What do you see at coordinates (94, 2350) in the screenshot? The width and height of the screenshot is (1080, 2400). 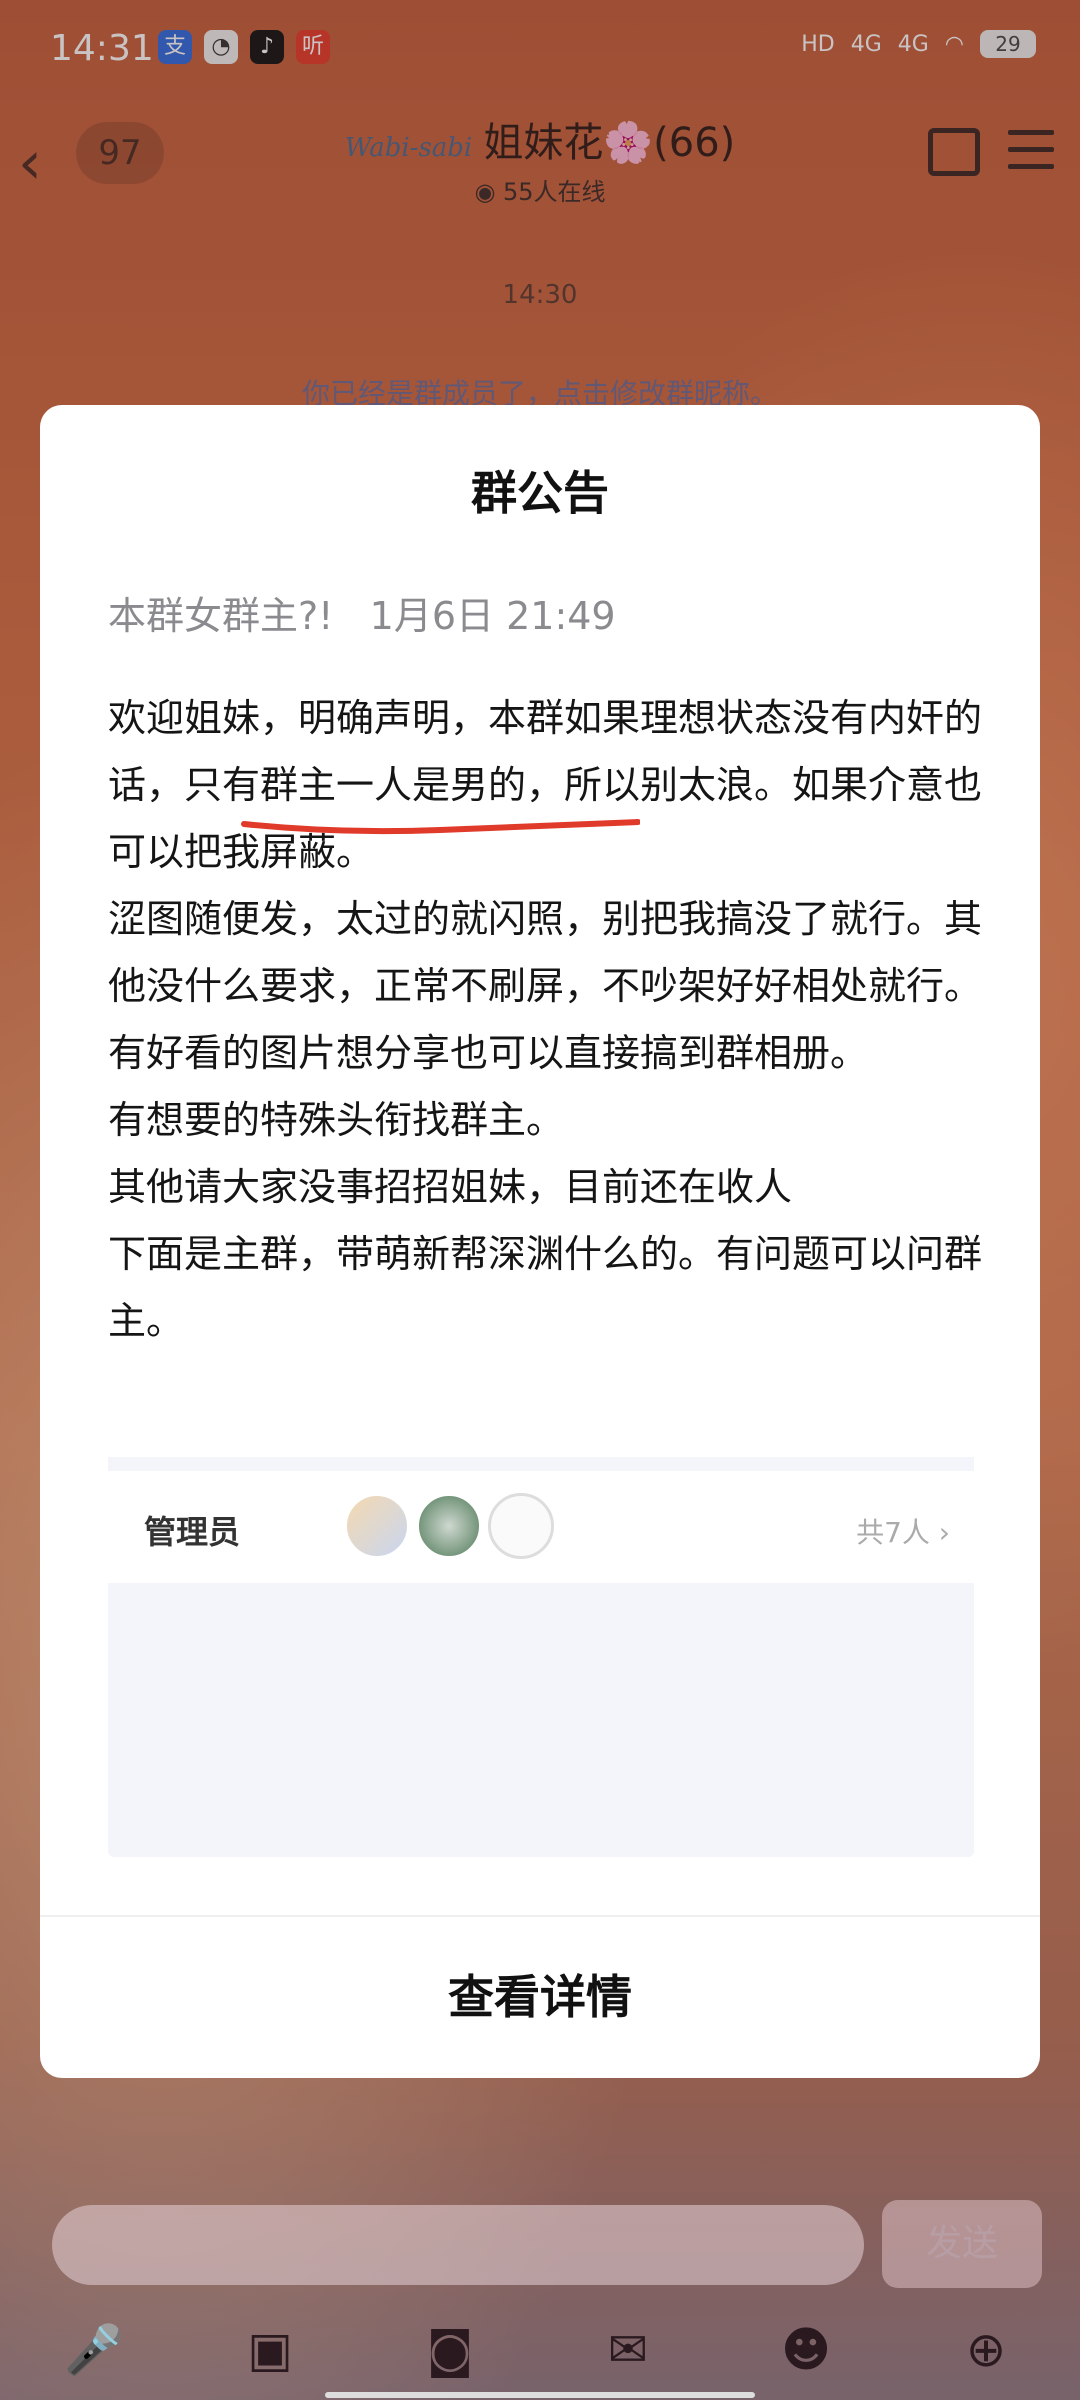 I see `mic-icon: 🎤` at bounding box center [94, 2350].